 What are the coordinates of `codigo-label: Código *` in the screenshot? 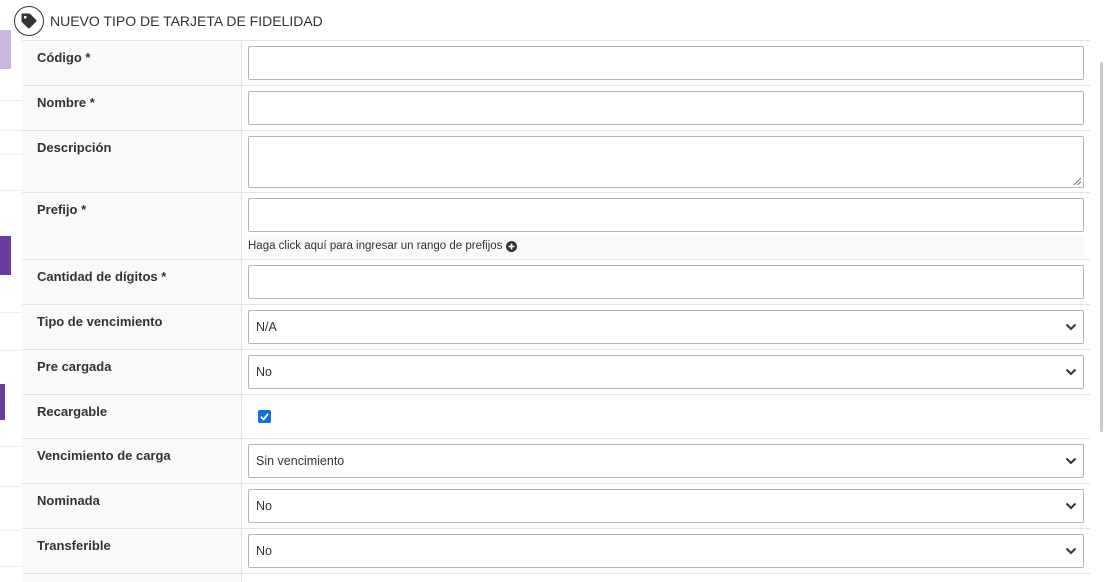 It's located at (132, 63).